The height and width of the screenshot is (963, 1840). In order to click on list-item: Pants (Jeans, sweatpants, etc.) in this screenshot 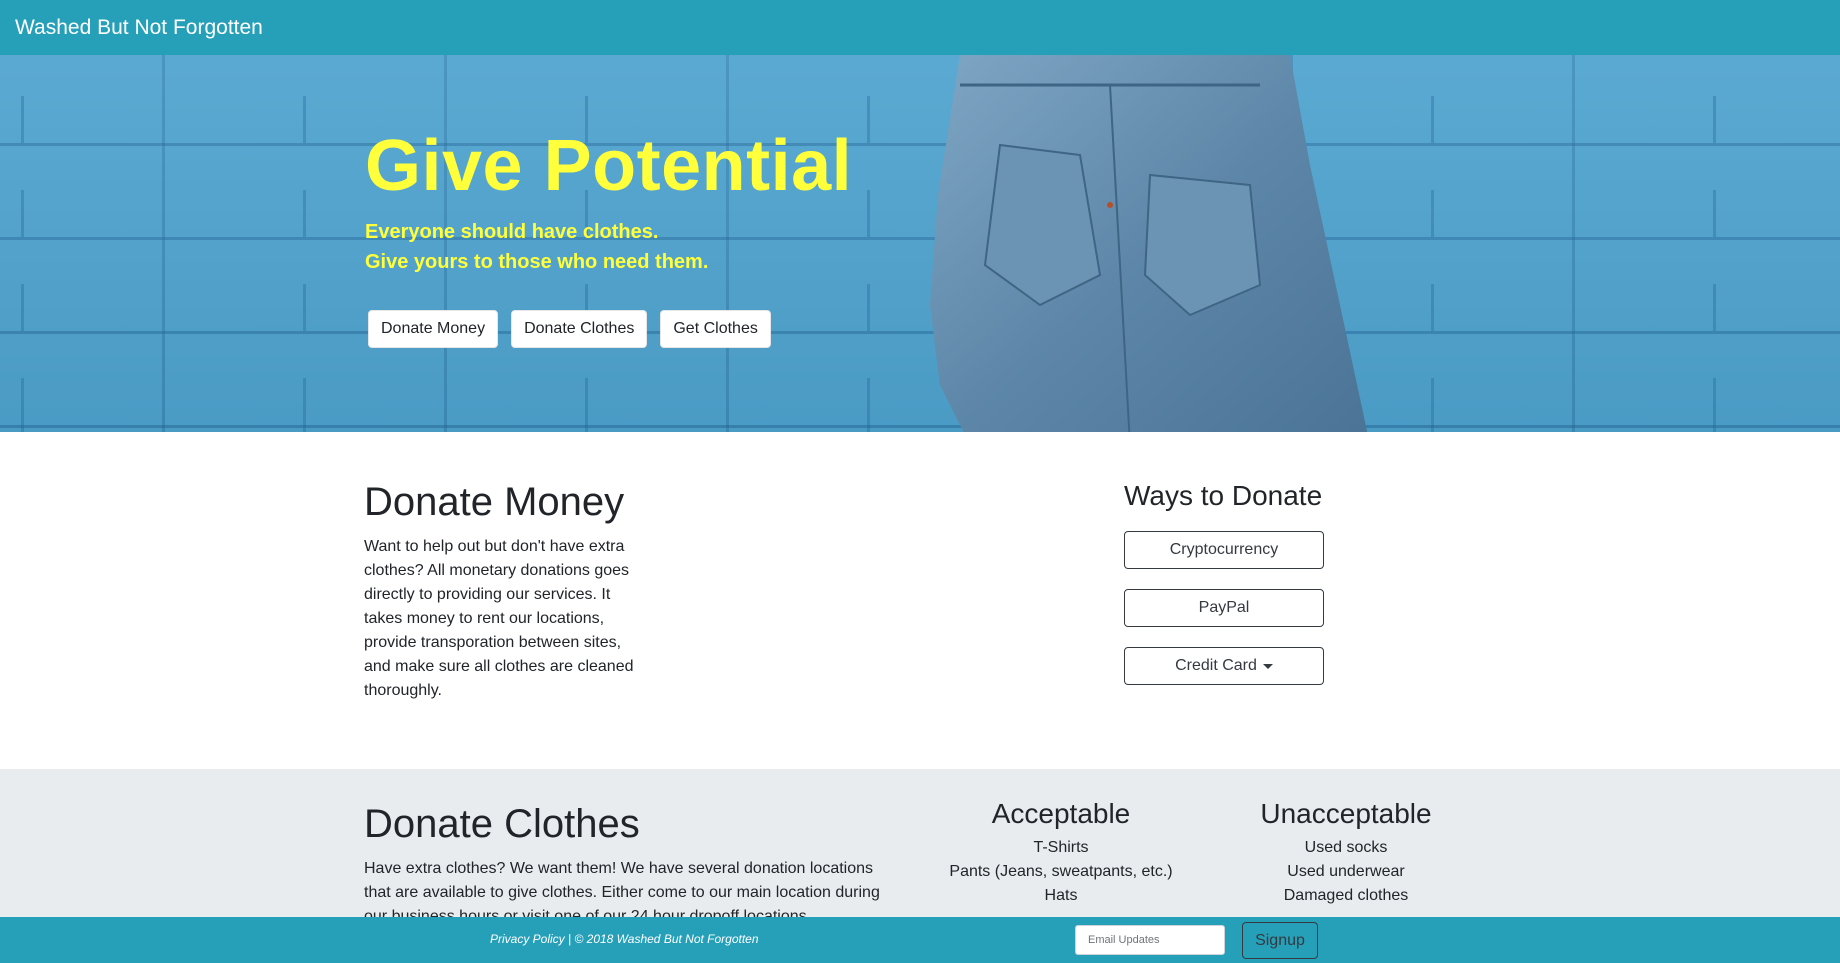, I will do `click(1061, 871)`.